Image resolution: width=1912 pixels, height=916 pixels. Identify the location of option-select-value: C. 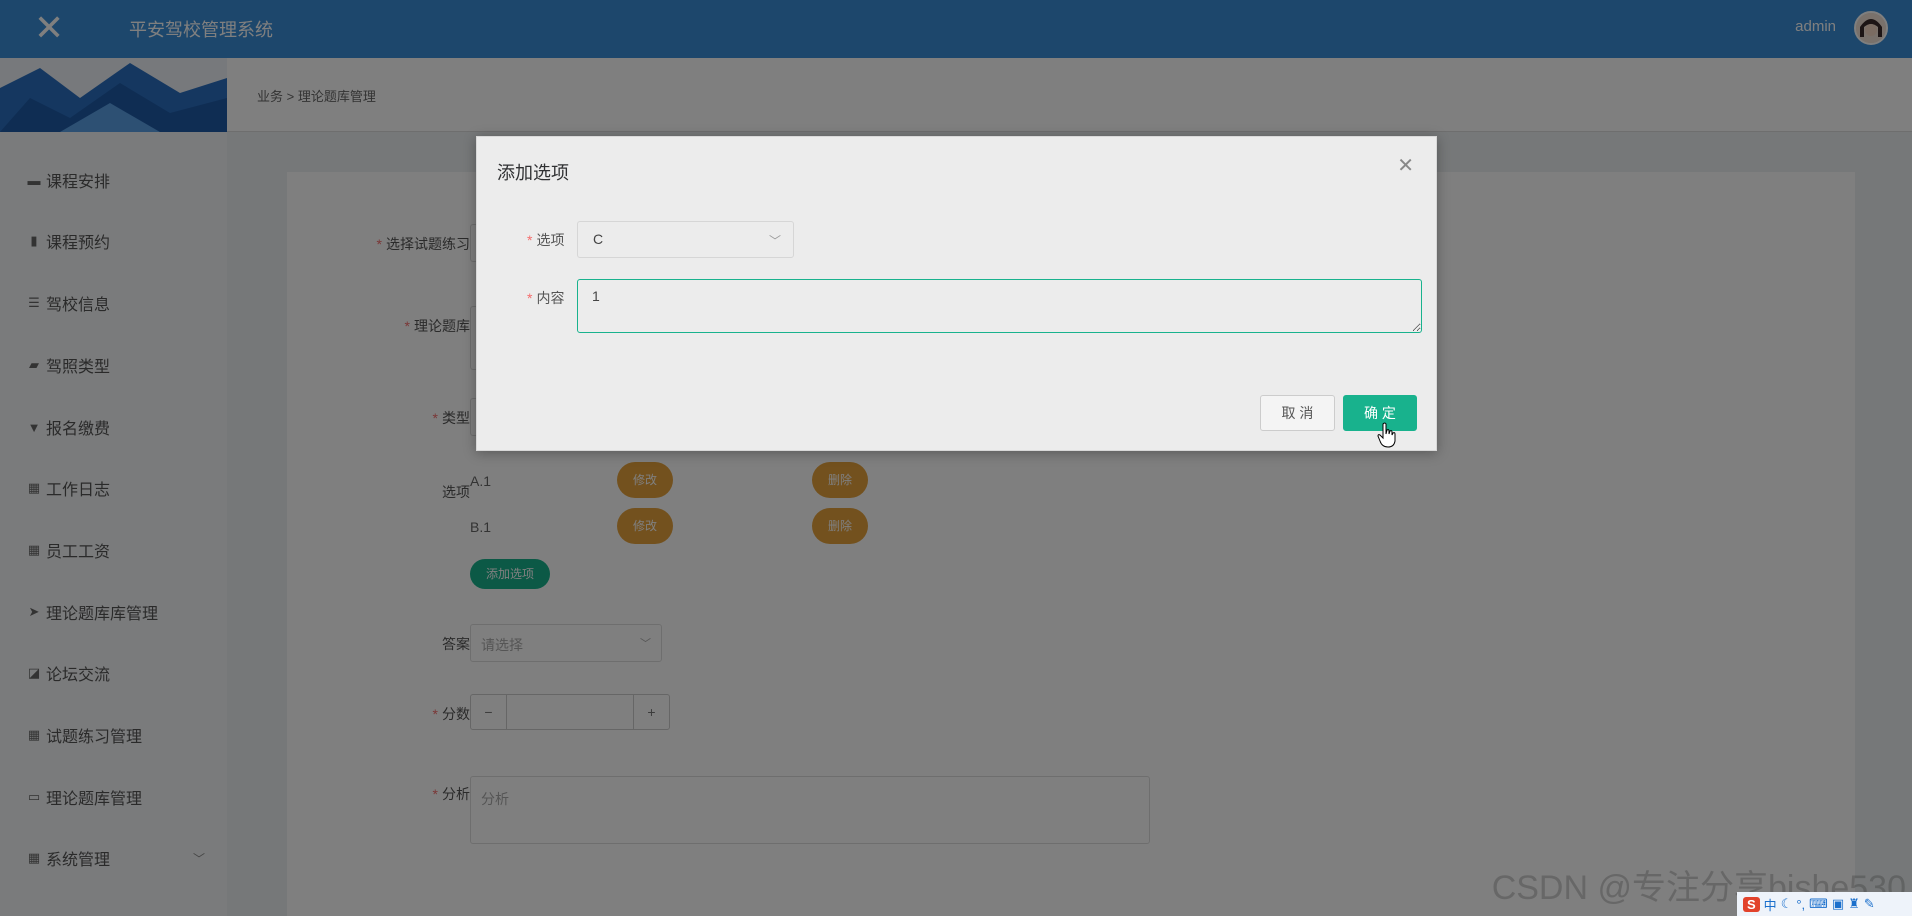
(598, 239).